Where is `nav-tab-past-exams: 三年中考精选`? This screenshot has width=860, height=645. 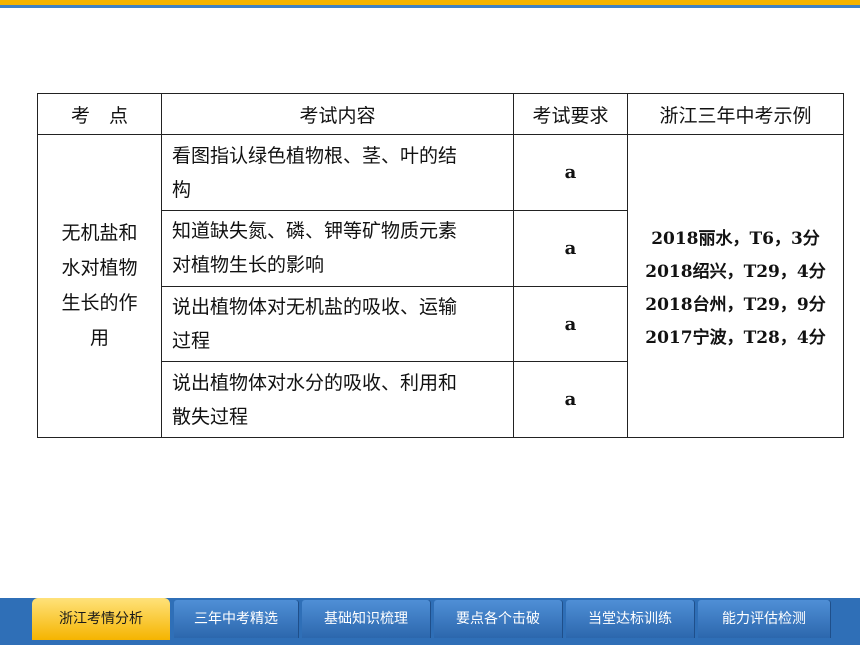
nav-tab-past-exams: 三年中考精选 is located at coordinates (236, 619).